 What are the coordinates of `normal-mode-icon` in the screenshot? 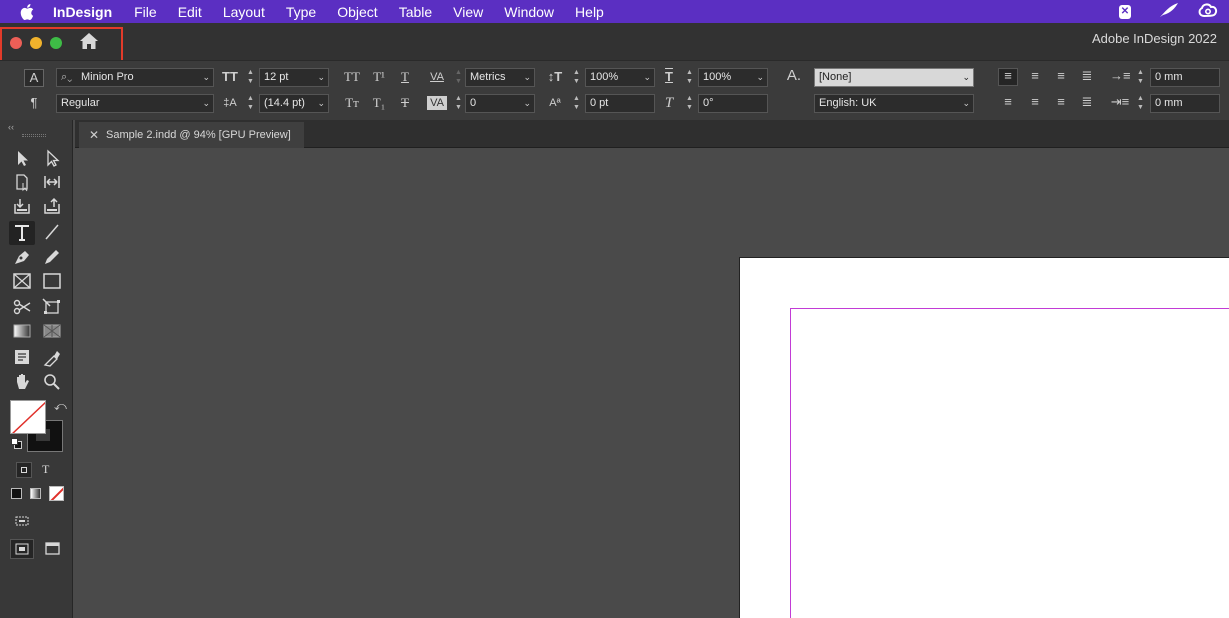 It's located at (22, 549).